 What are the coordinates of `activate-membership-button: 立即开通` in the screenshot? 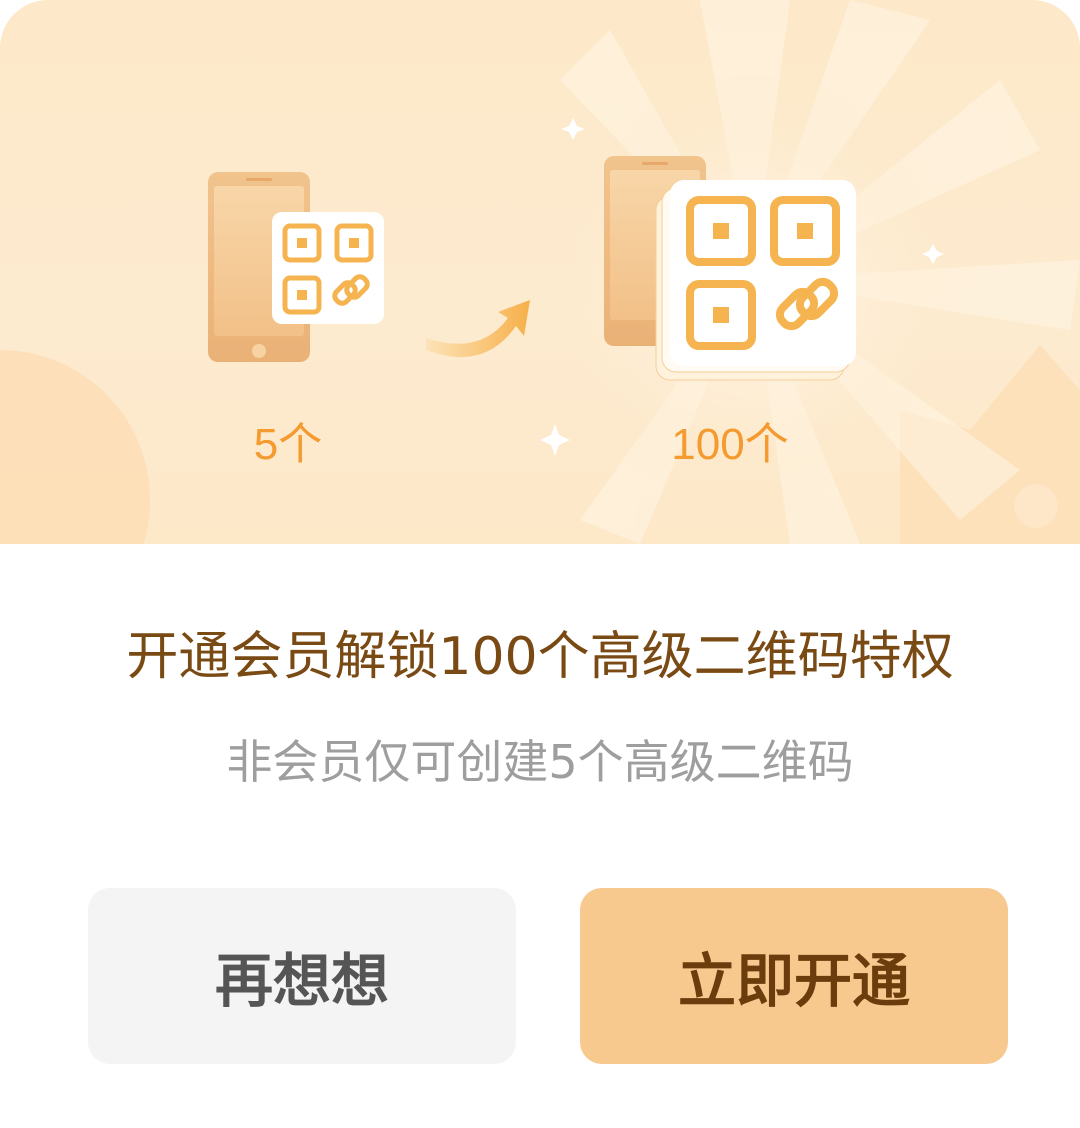 It's located at (794, 976).